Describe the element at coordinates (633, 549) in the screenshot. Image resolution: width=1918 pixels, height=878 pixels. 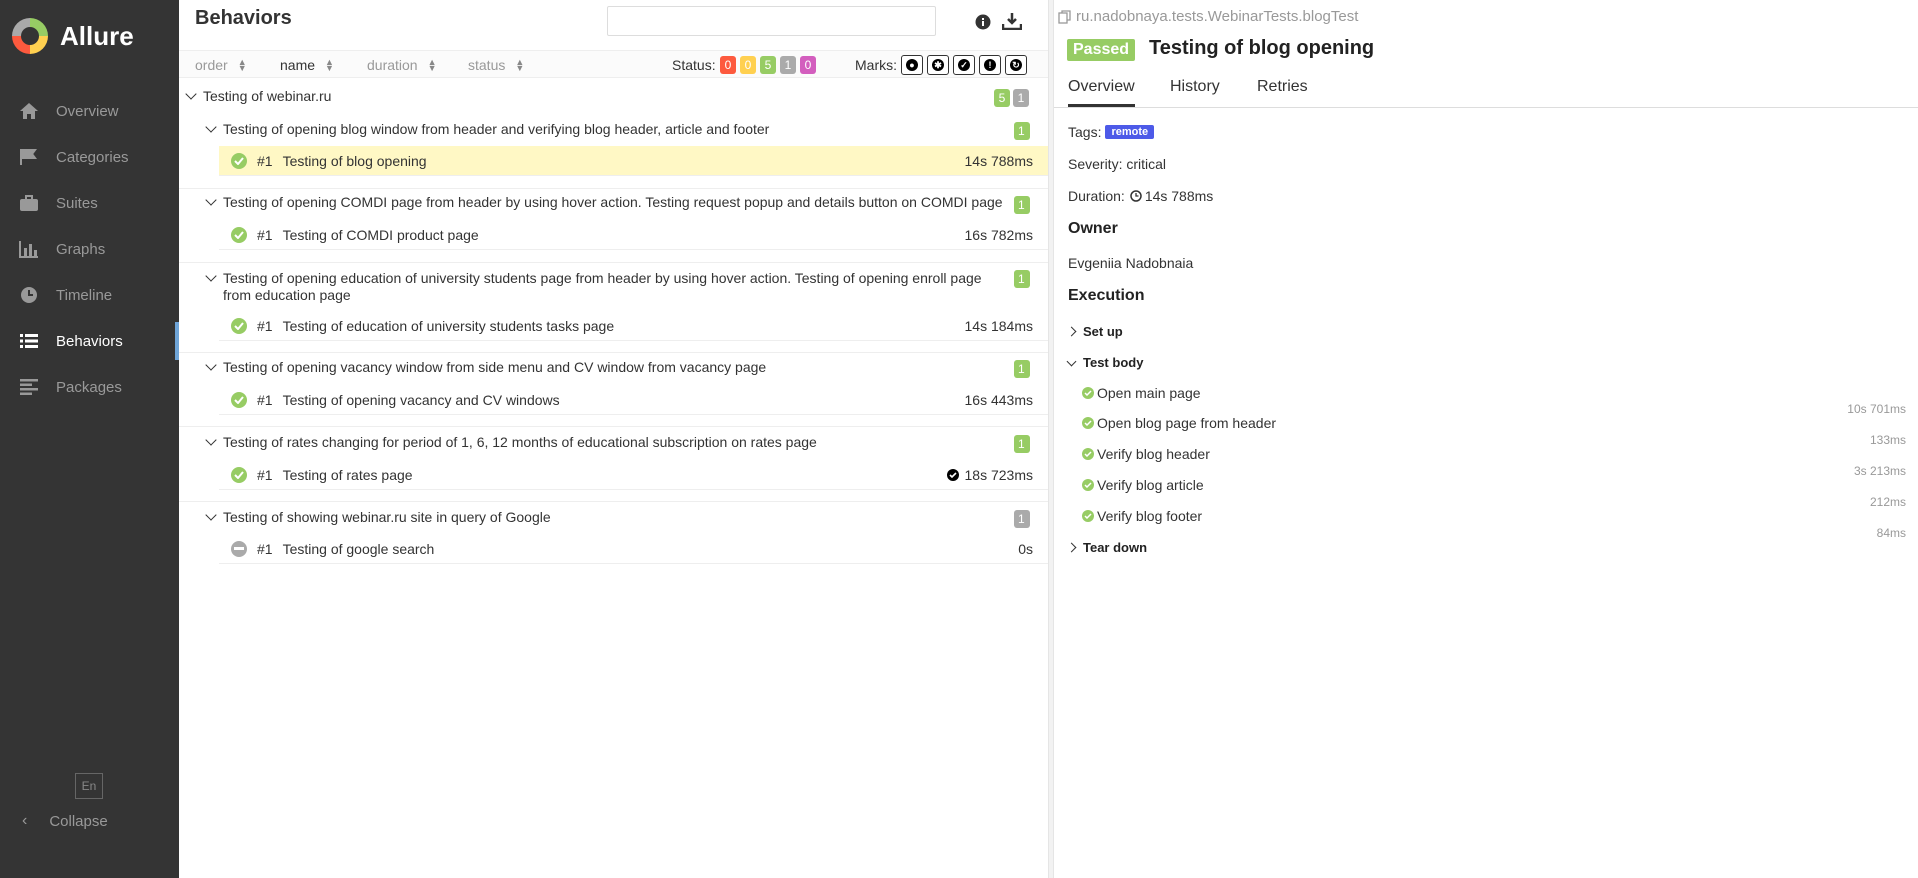
I see `test-result-row: #1 Testing of google search 0s` at that location.